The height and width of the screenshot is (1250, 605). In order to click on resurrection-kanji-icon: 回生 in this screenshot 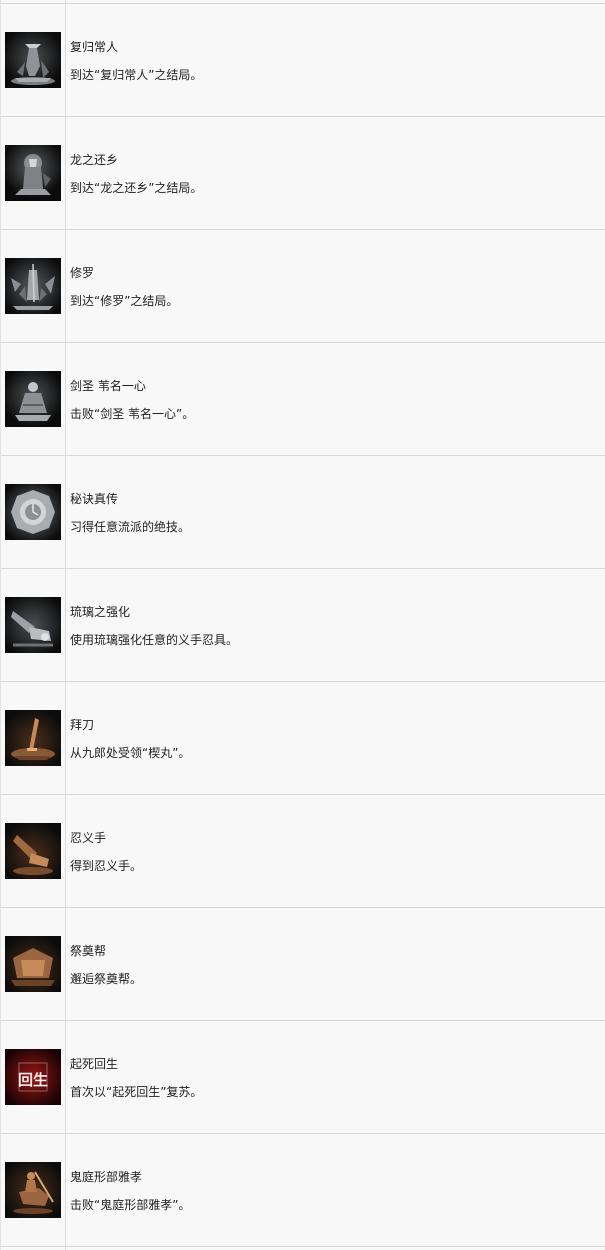, I will do `click(33, 1077)`.